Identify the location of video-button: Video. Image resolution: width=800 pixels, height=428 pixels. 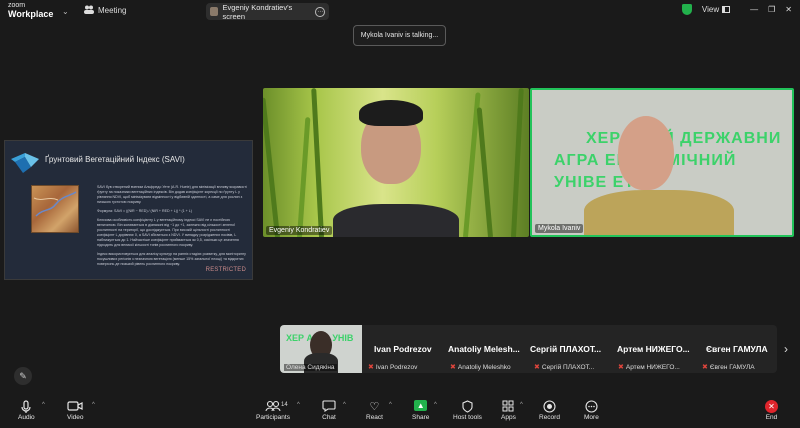
(75, 410).